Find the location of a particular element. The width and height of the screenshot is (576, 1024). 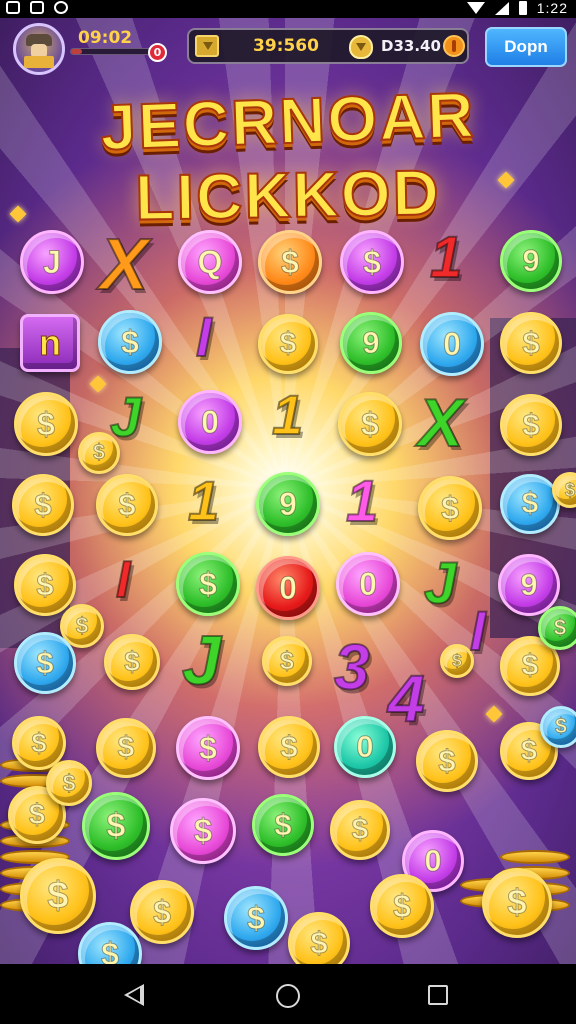

xp-progress-fill is located at coordinates (76, 51).